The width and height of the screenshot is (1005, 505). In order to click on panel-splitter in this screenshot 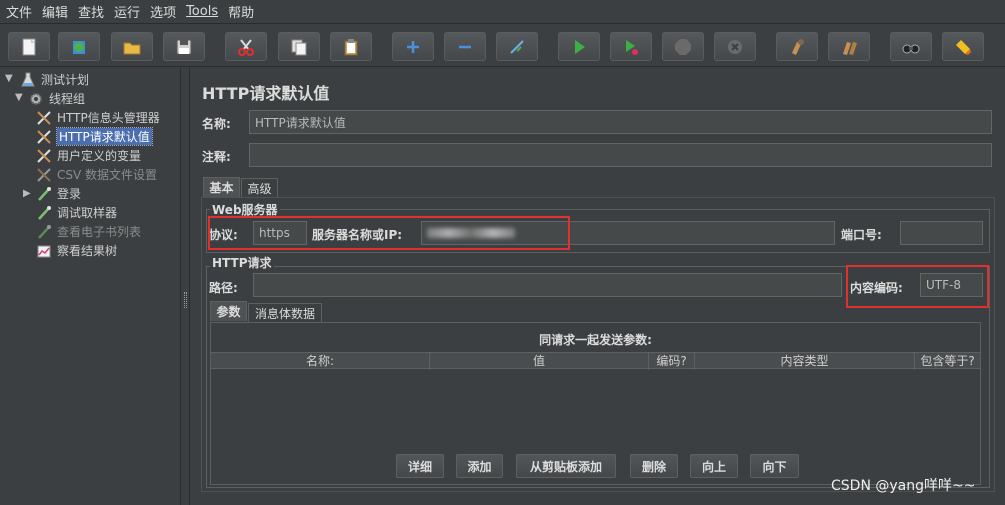, I will do `click(186, 286)`.